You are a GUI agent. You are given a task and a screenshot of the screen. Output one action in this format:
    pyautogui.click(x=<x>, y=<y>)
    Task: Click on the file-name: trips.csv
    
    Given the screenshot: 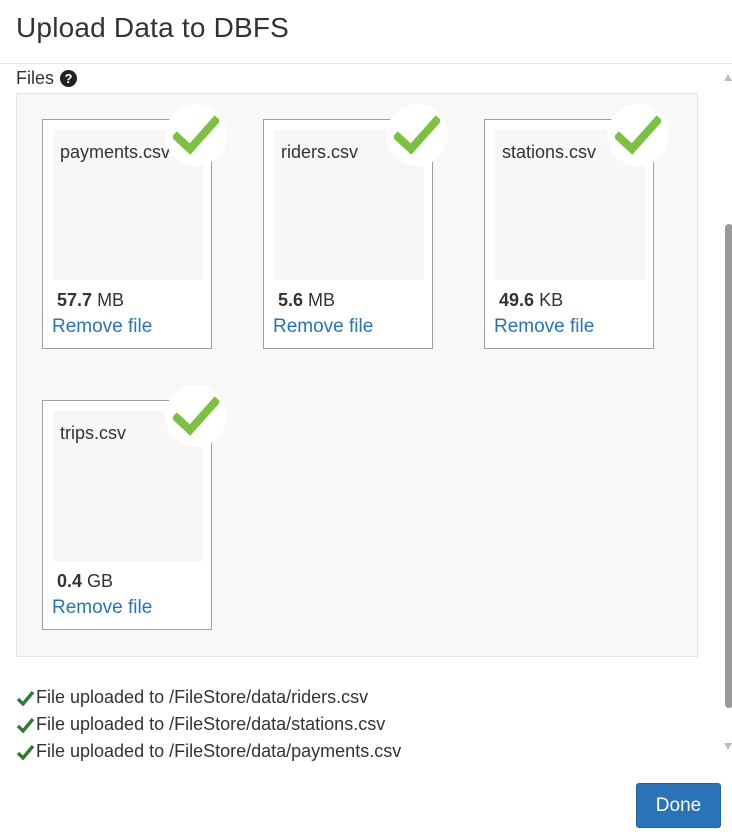 What is the action you would take?
    pyautogui.click(x=93, y=433)
    